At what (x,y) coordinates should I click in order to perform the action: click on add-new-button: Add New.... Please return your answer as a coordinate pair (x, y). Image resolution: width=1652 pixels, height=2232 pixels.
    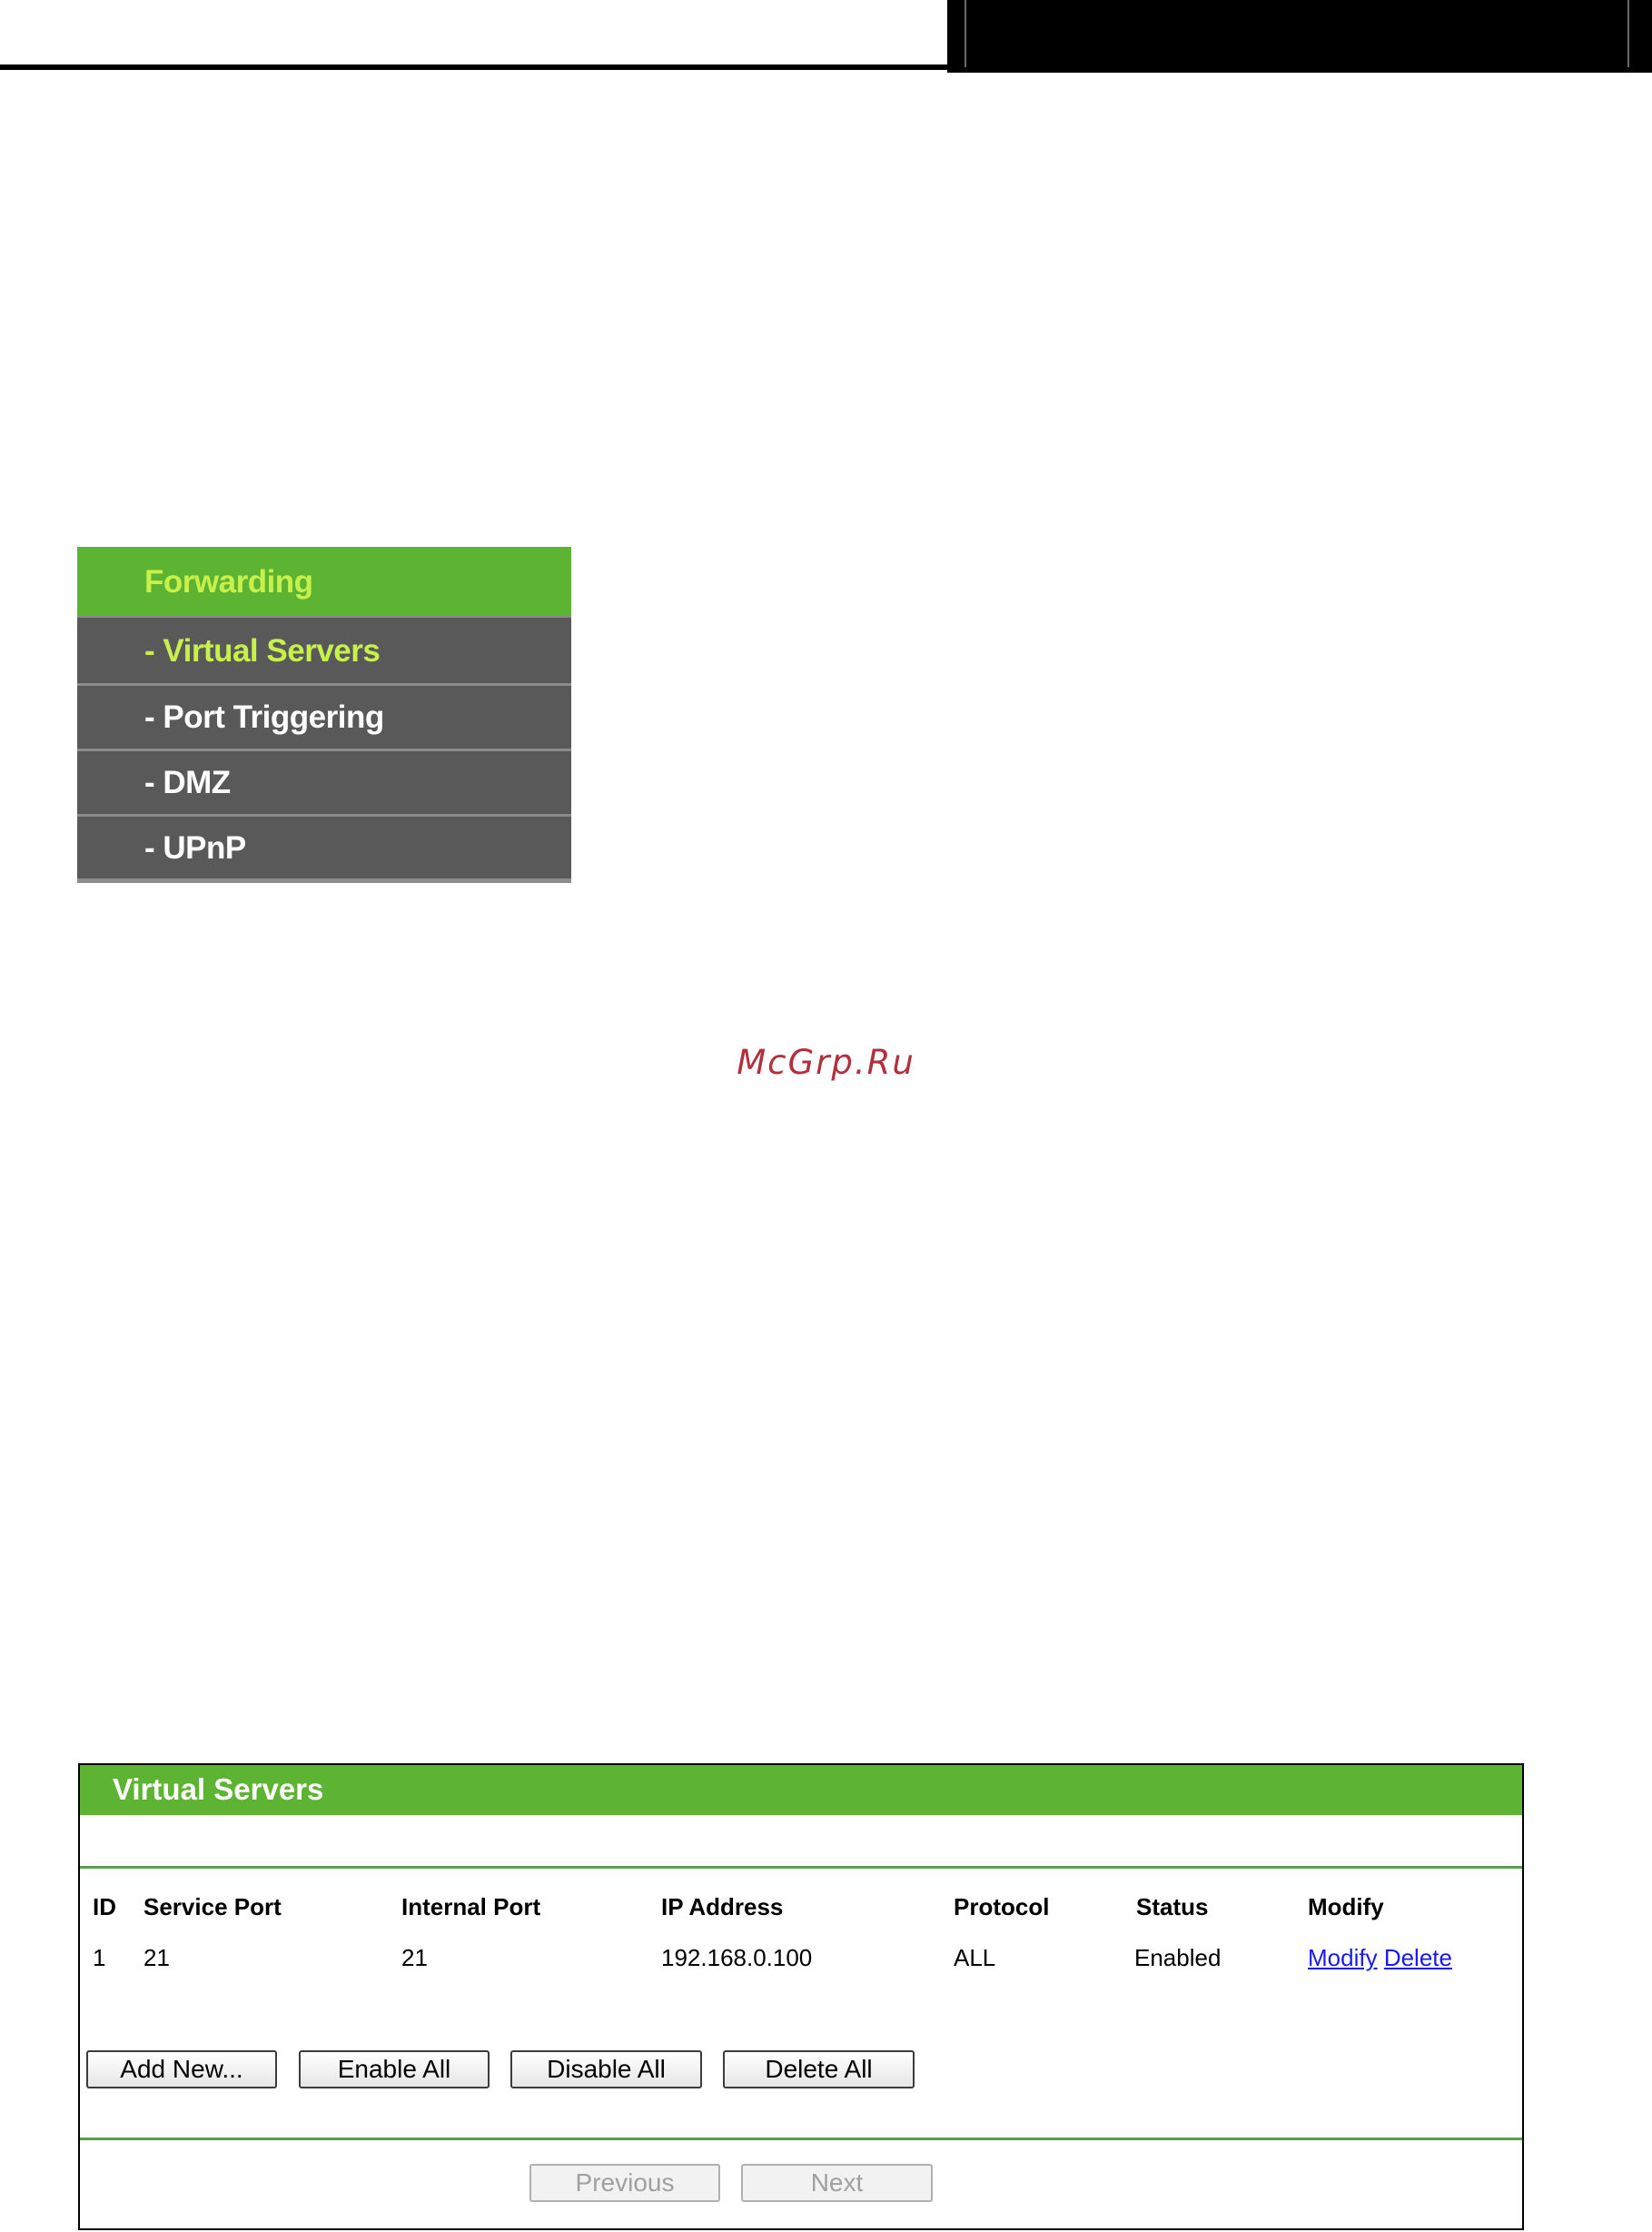
    Looking at the image, I should click on (181, 2069).